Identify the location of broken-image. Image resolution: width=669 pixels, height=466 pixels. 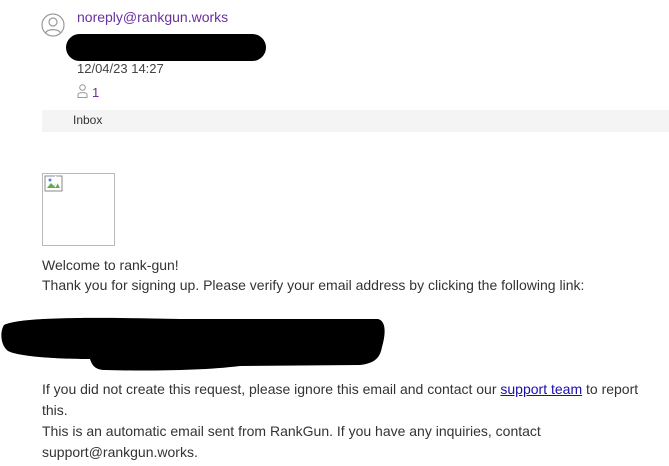
(78, 209).